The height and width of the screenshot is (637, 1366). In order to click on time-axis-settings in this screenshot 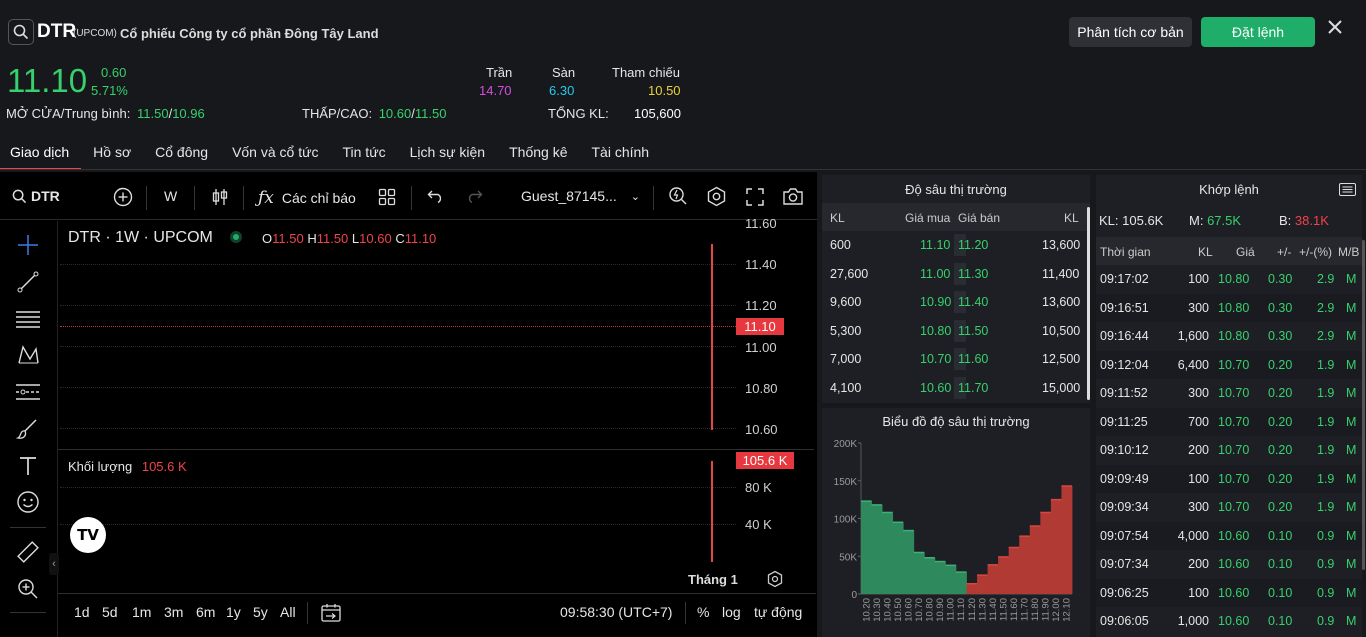, I will do `click(775, 580)`.